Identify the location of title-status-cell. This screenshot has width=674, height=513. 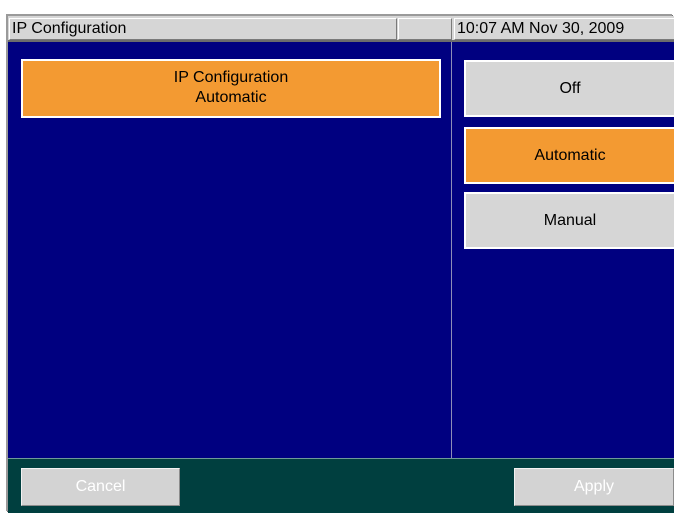
(425, 29).